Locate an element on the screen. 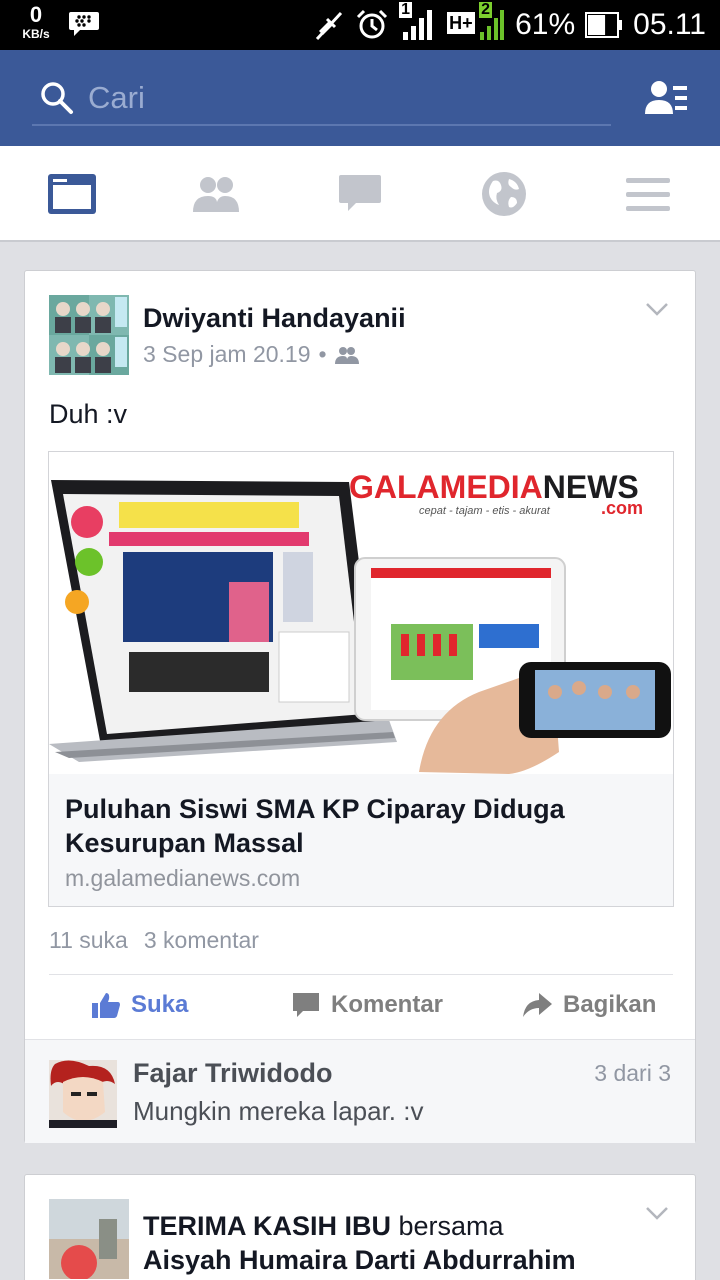 The height and width of the screenshot is (1280, 720). comment-button: Komentar is located at coordinates (367, 1005).